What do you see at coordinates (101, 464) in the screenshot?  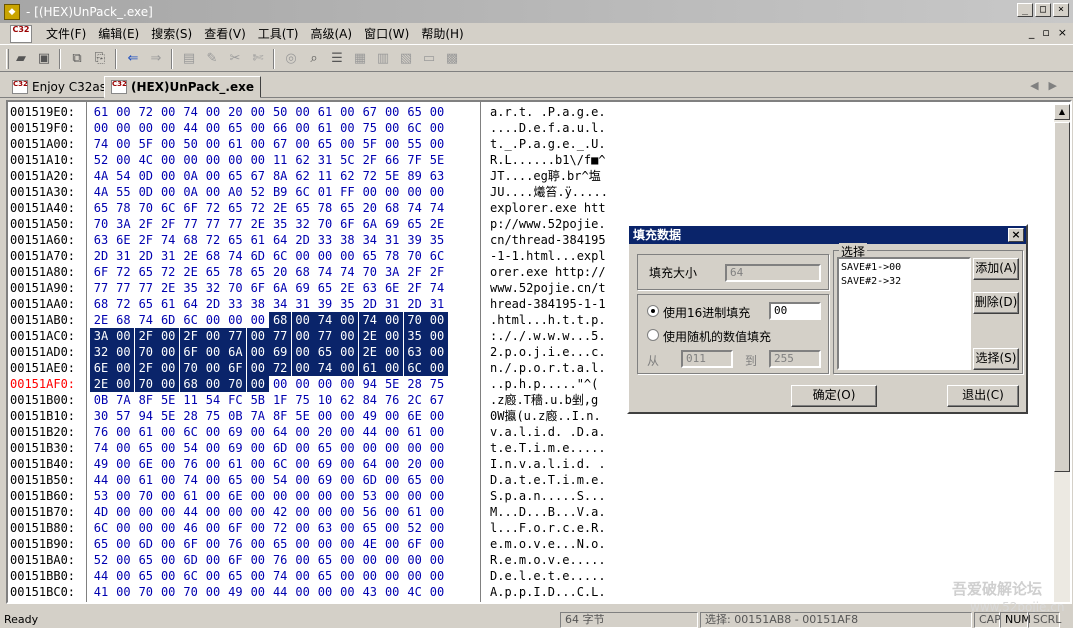 I see `hex-byte: 49` at bounding box center [101, 464].